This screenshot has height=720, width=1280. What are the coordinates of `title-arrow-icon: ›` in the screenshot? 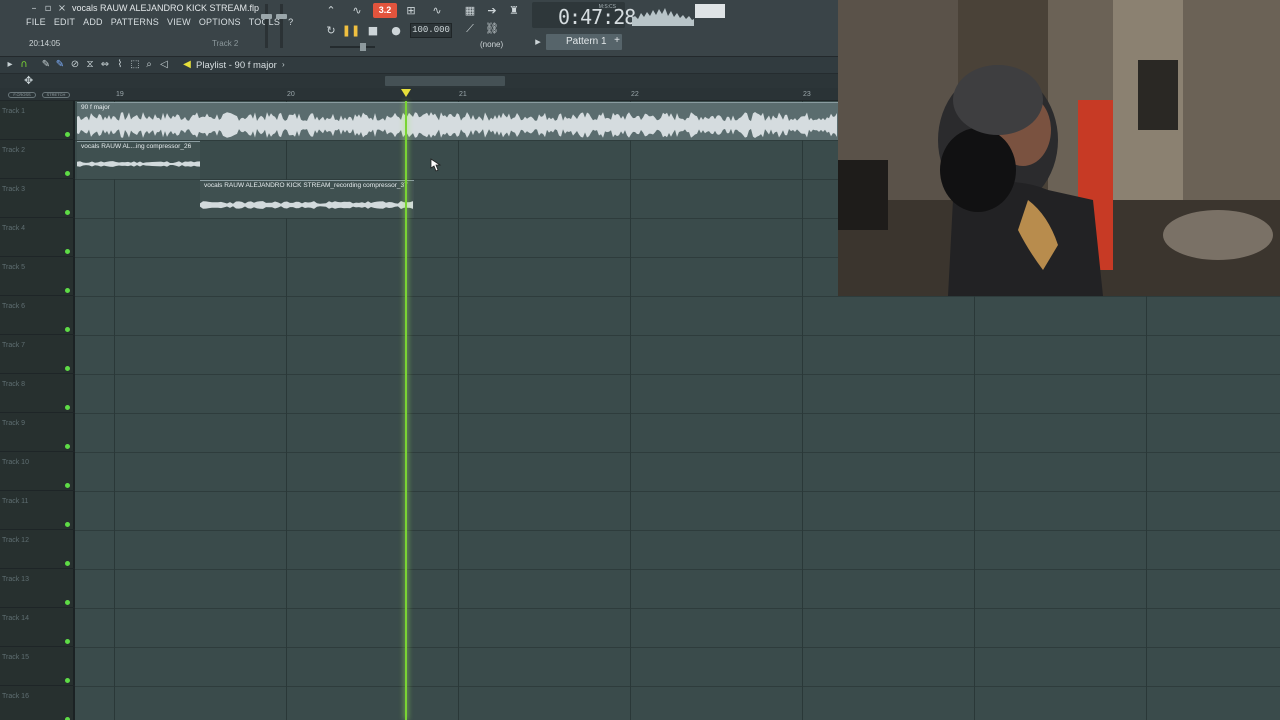 It's located at (283, 64).